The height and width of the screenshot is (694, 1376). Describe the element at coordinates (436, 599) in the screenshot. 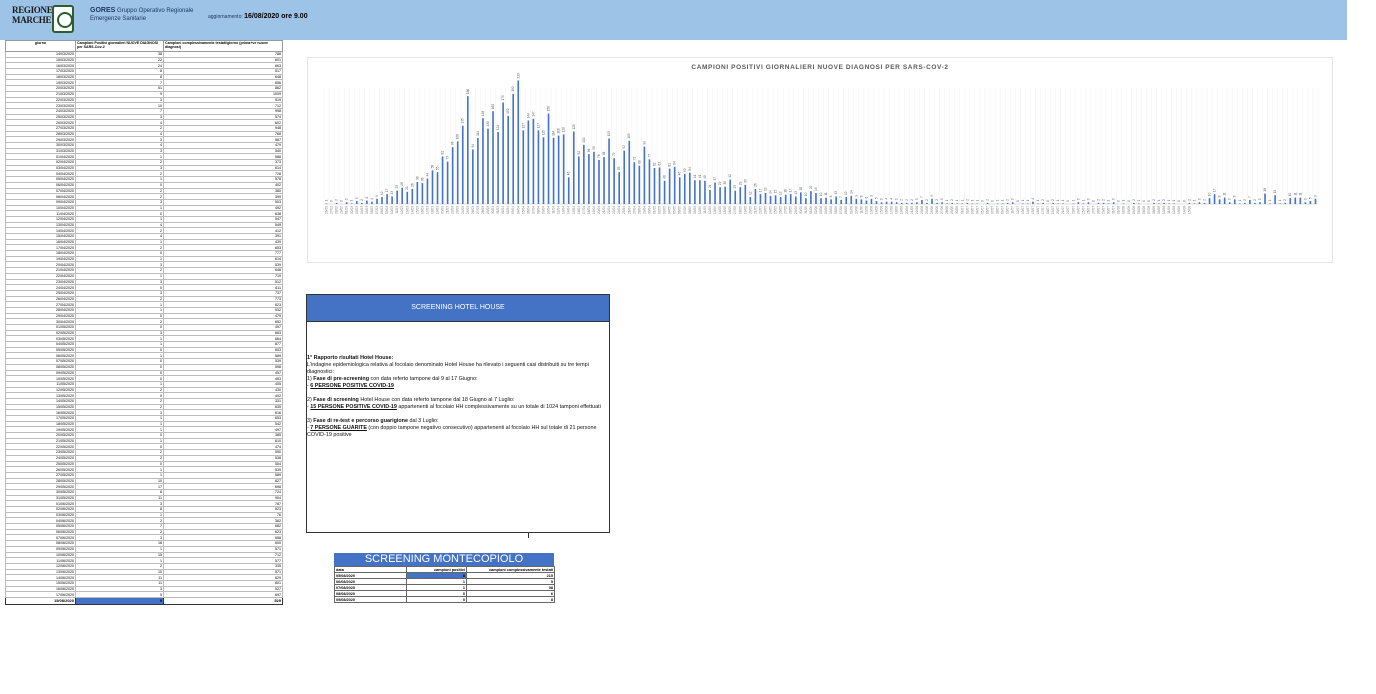

I see `mc-cell-positive: 0` at that location.